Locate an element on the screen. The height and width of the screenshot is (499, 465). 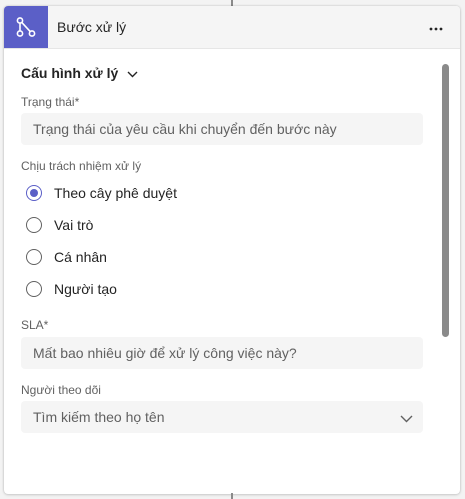
radio-label: Cá nhân is located at coordinates (80, 257).